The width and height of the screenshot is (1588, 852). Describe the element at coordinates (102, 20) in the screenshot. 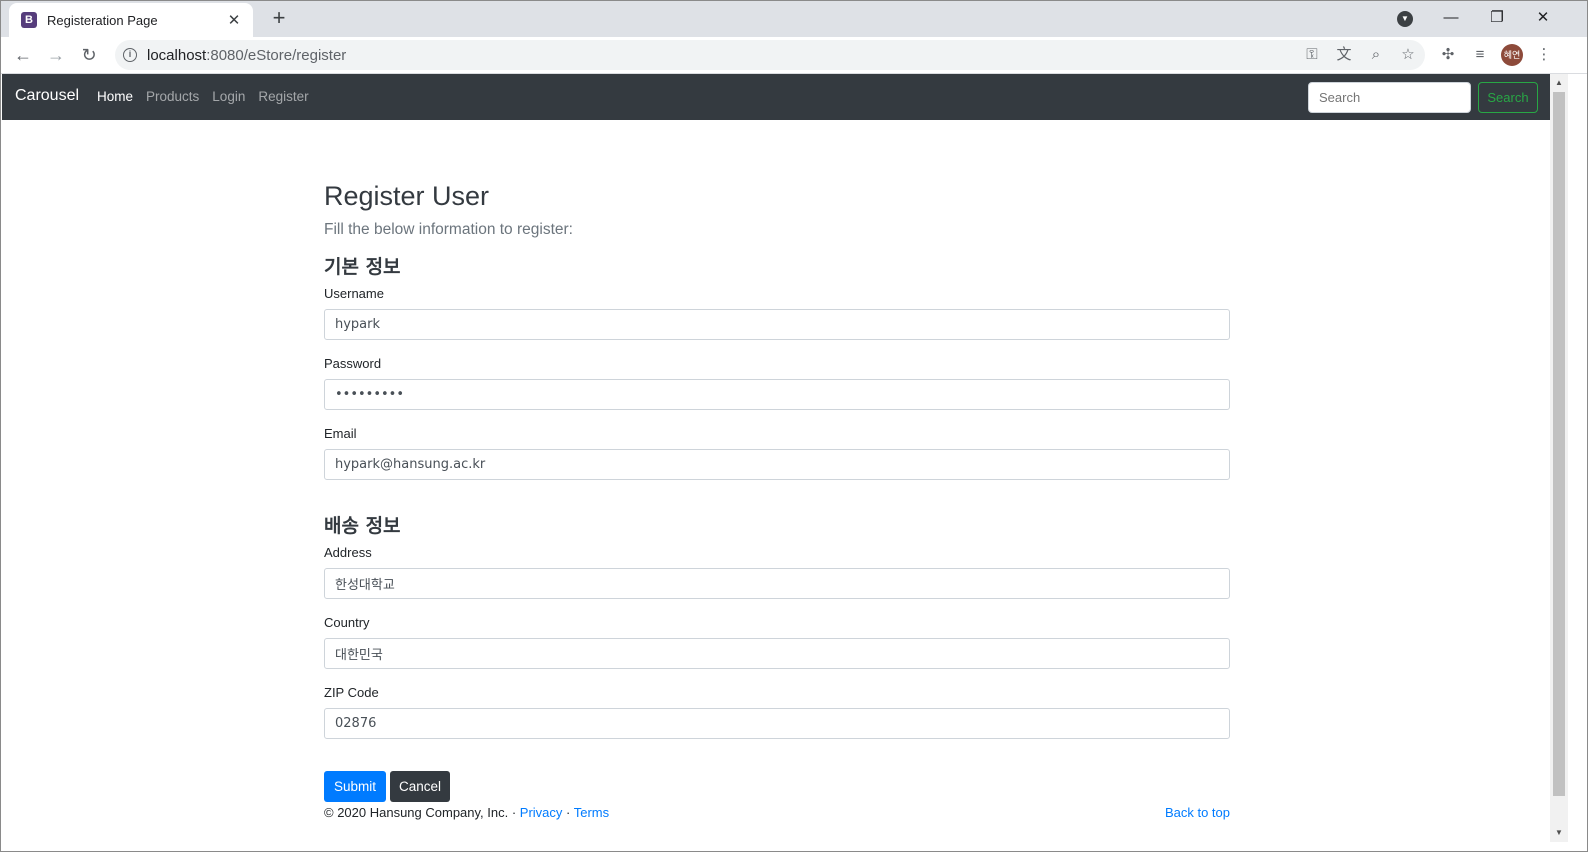

I see `tab-title: Registeration Page` at that location.